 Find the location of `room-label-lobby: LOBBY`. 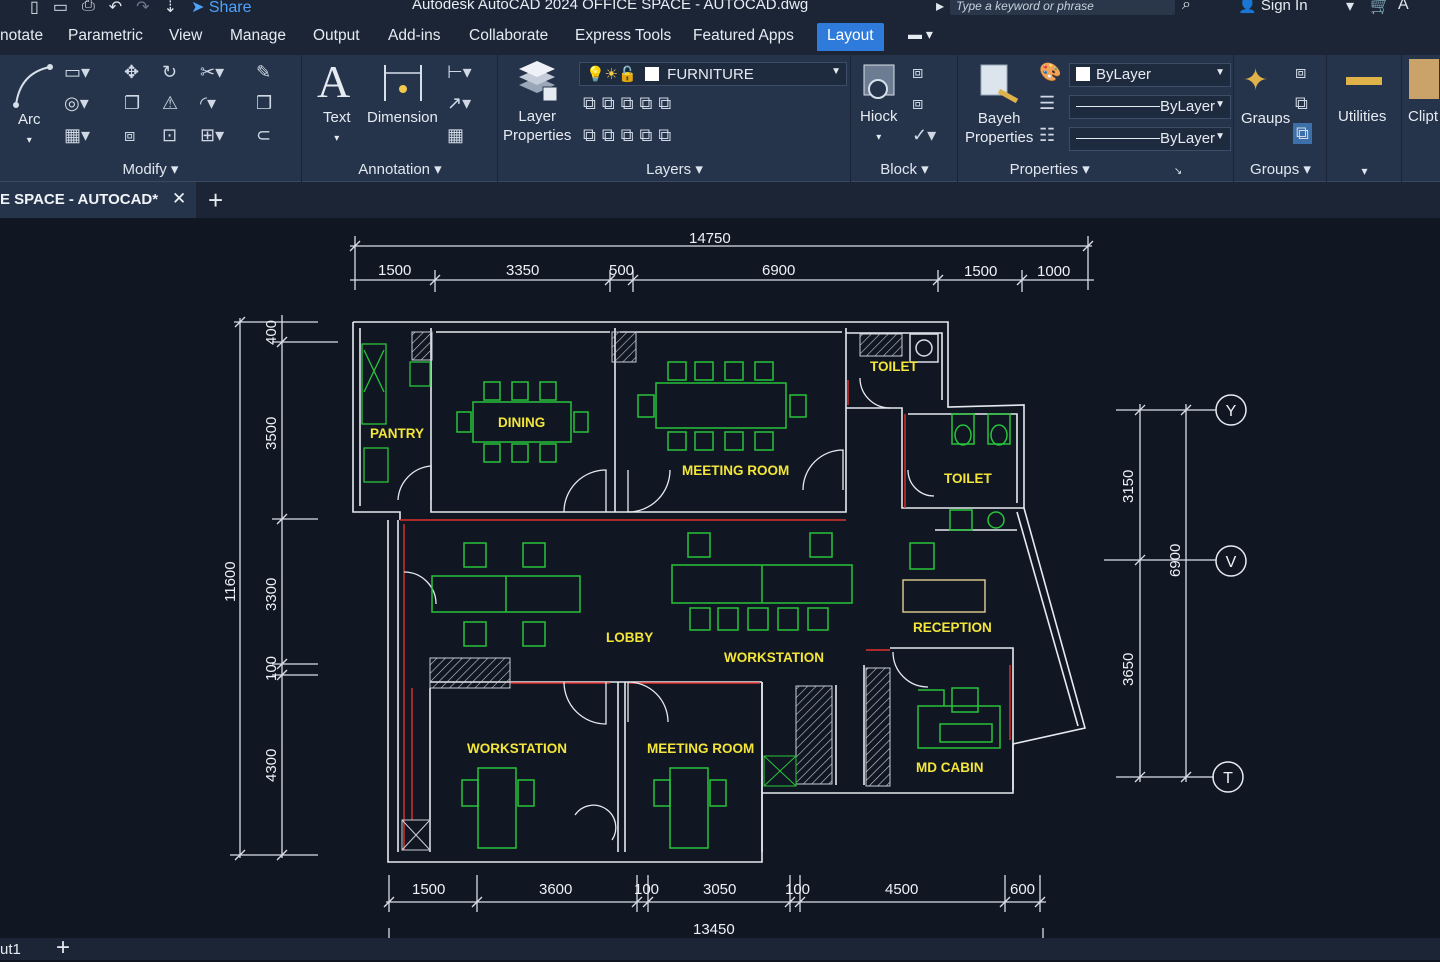

room-label-lobby: LOBBY is located at coordinates (629, 637).